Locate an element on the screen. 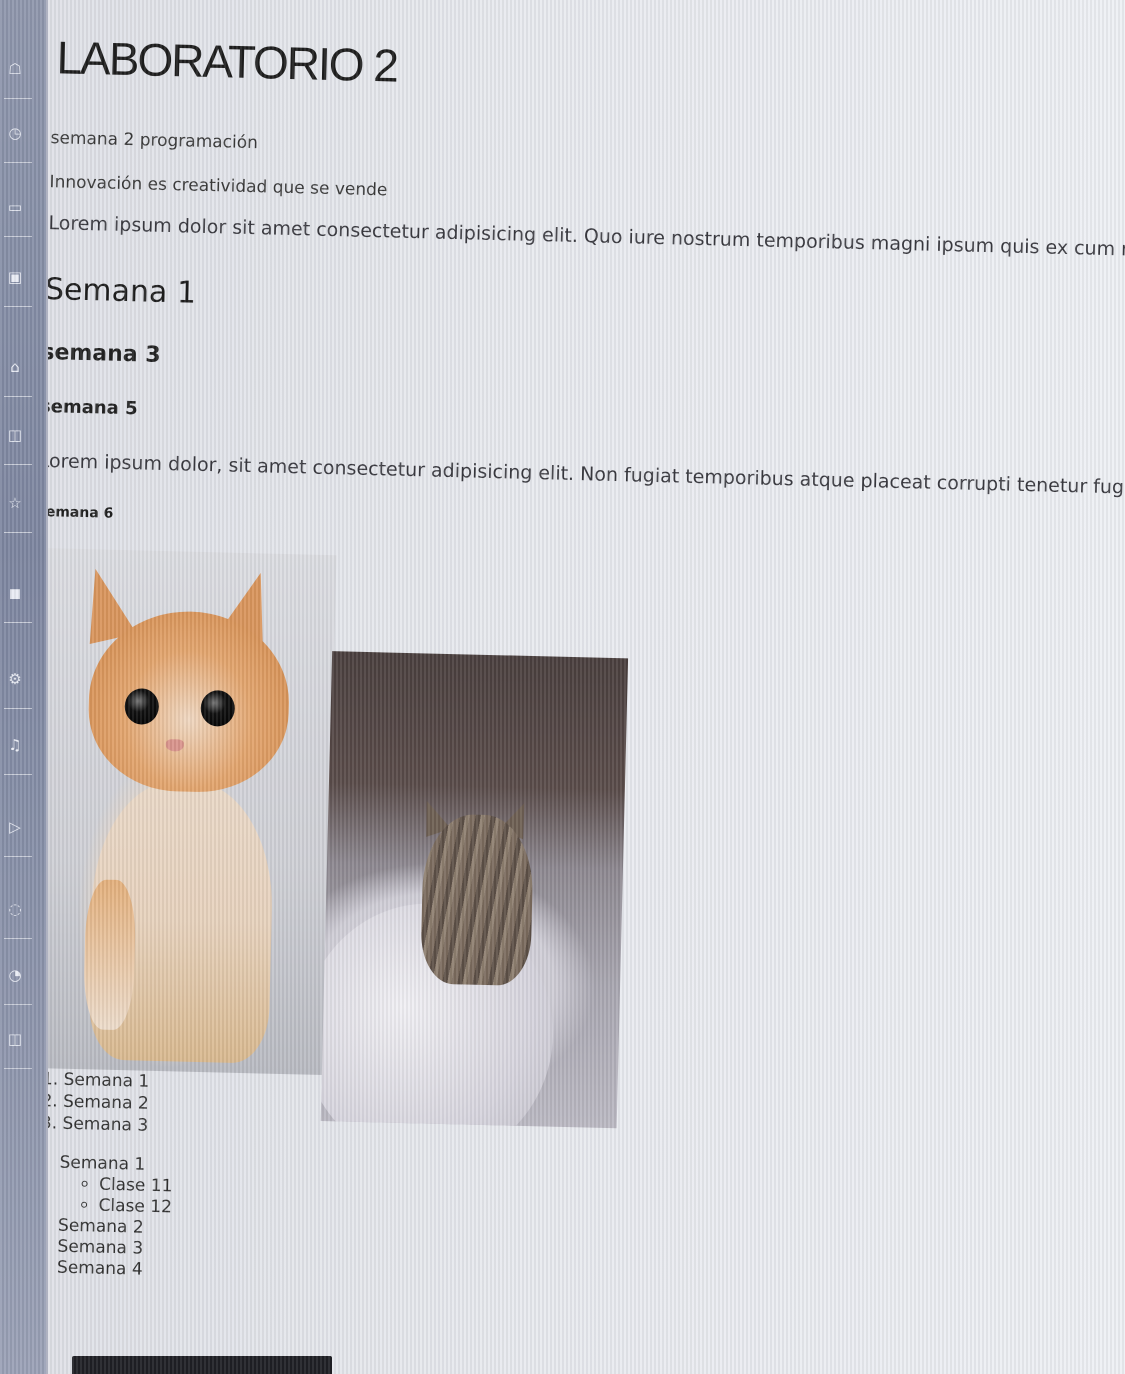  list-item: Clase 11 is located at coordinates (136, 1186).